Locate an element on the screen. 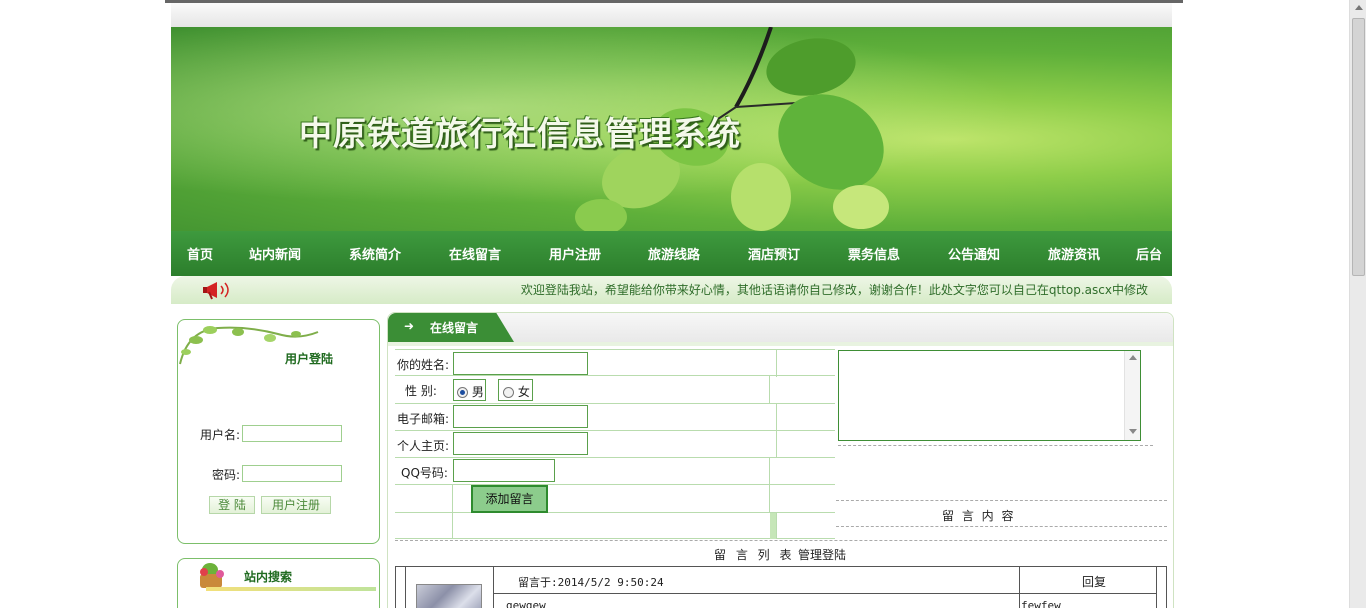 The height and width of the screenshot is (608, 1366). login-panel: 用户登陆 用户名: 密码: 登 陆 用户注册 is located at coordinates (278, 431).